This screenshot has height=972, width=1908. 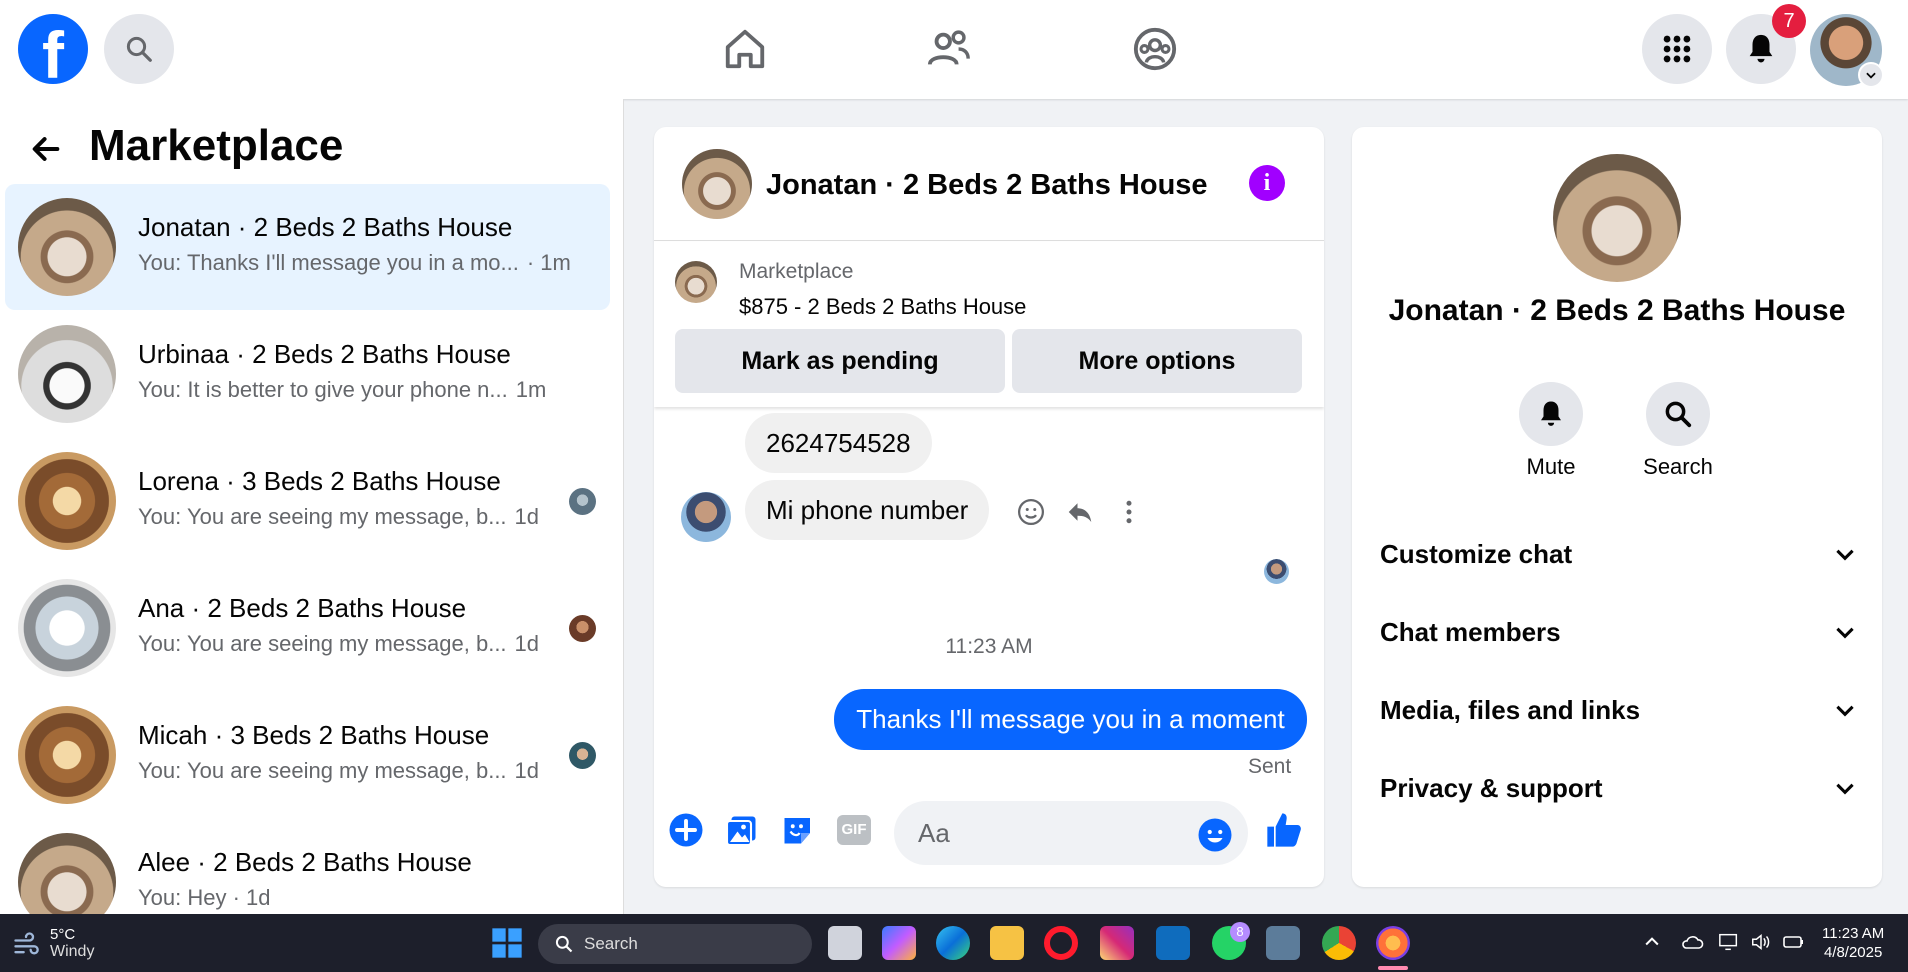 What do you see at coordinates (1677, 49) in the screenshot?
I see `menu-button` at bounding box center [1677, 49].